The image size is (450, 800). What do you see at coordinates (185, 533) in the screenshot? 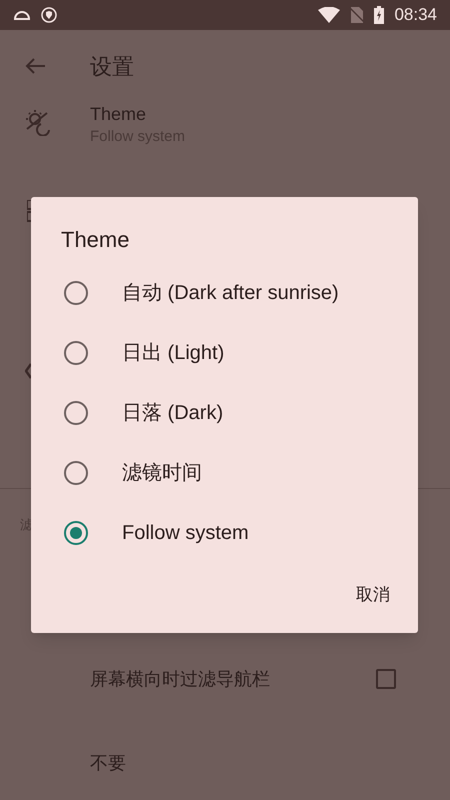
I see `option-label: Follow system` at bounding box center [185, 533].